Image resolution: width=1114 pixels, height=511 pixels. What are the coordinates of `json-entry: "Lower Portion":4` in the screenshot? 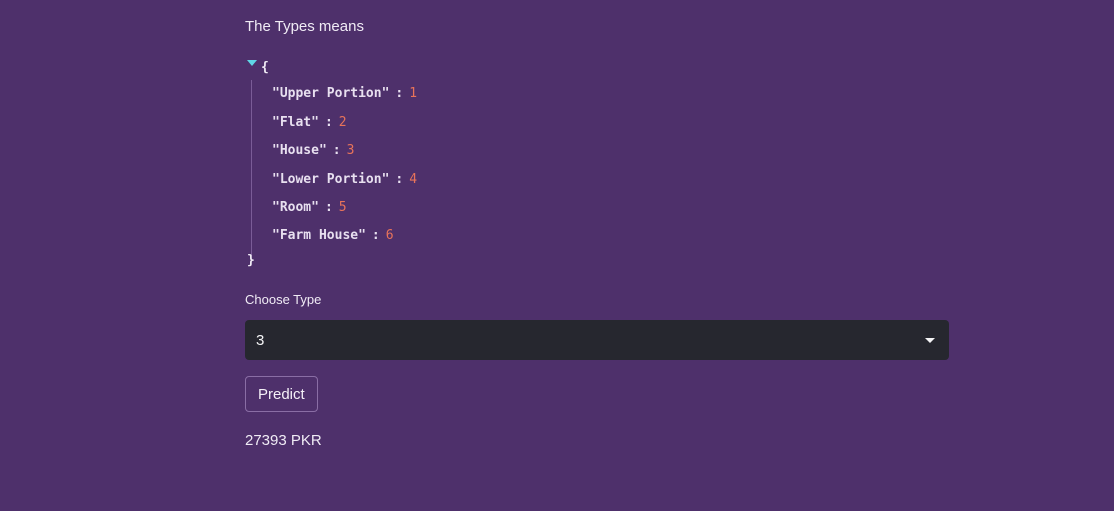 It's located at (344, 179).